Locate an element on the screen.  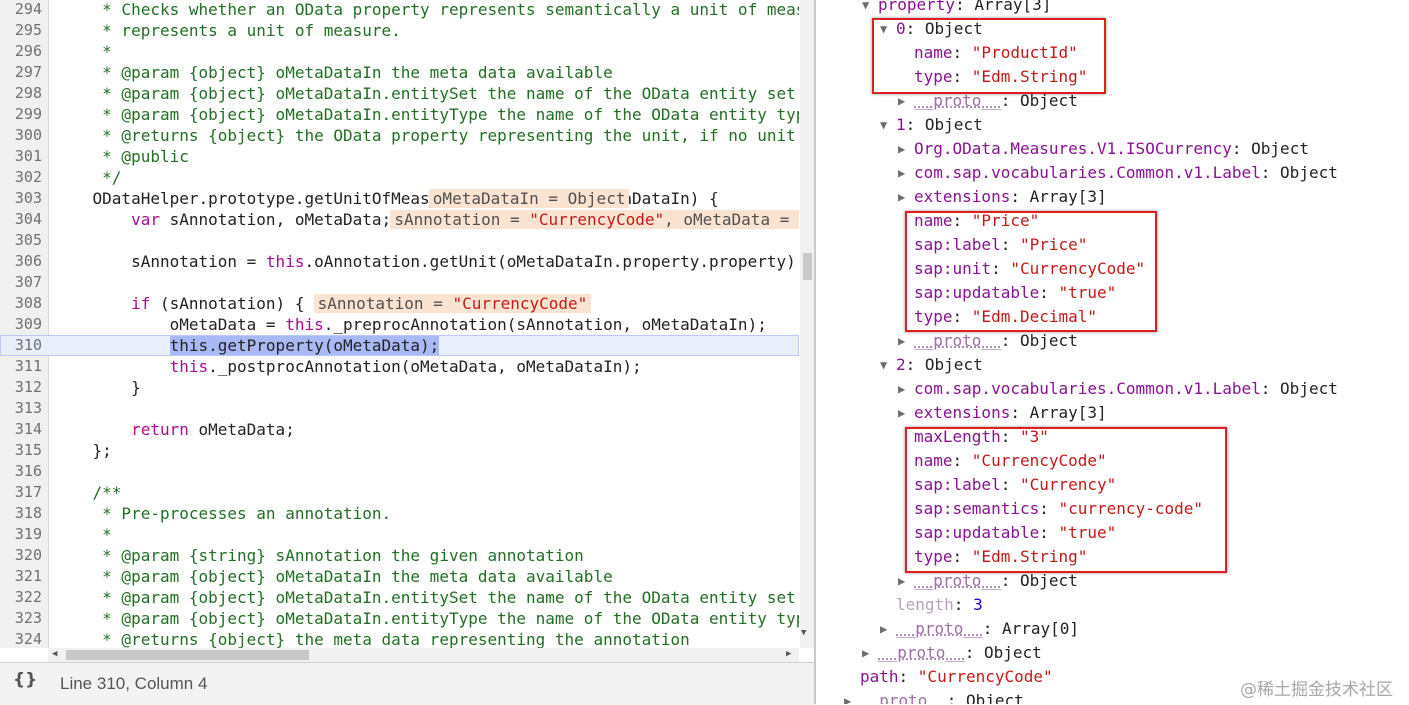
tree-node-expandable: ▼ property: Array[3] is located at coordinates (956, 8).